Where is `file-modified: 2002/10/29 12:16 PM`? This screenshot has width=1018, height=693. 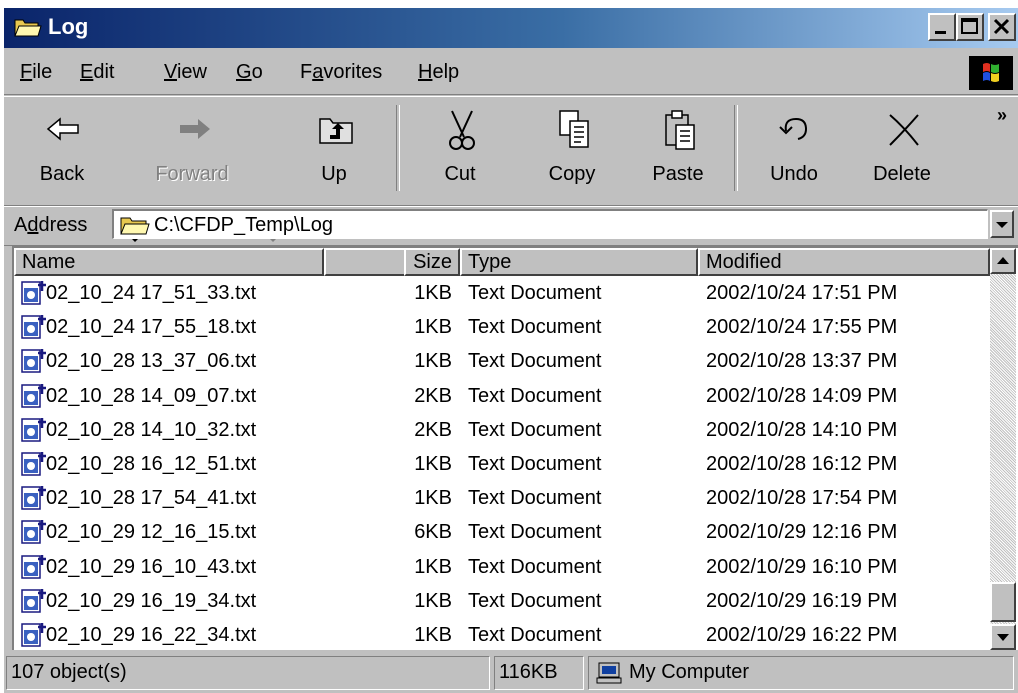
file-modified: 2002/10/29 12:16 PM is located at coordinates (802, 532).